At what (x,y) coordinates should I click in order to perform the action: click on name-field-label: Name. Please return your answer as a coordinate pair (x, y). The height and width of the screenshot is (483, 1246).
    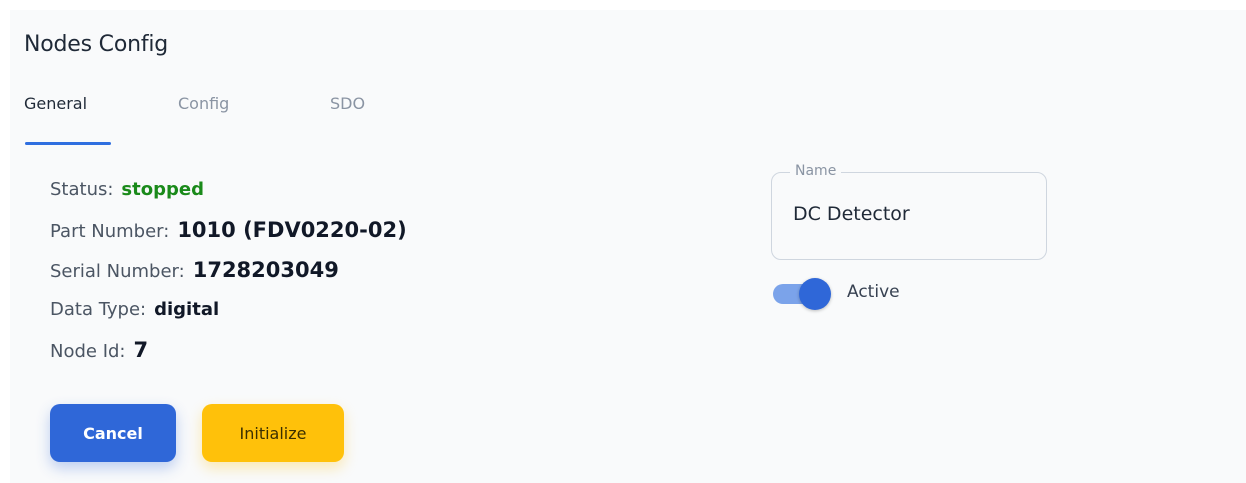
    Looking at the image, I should click on (816, 171).